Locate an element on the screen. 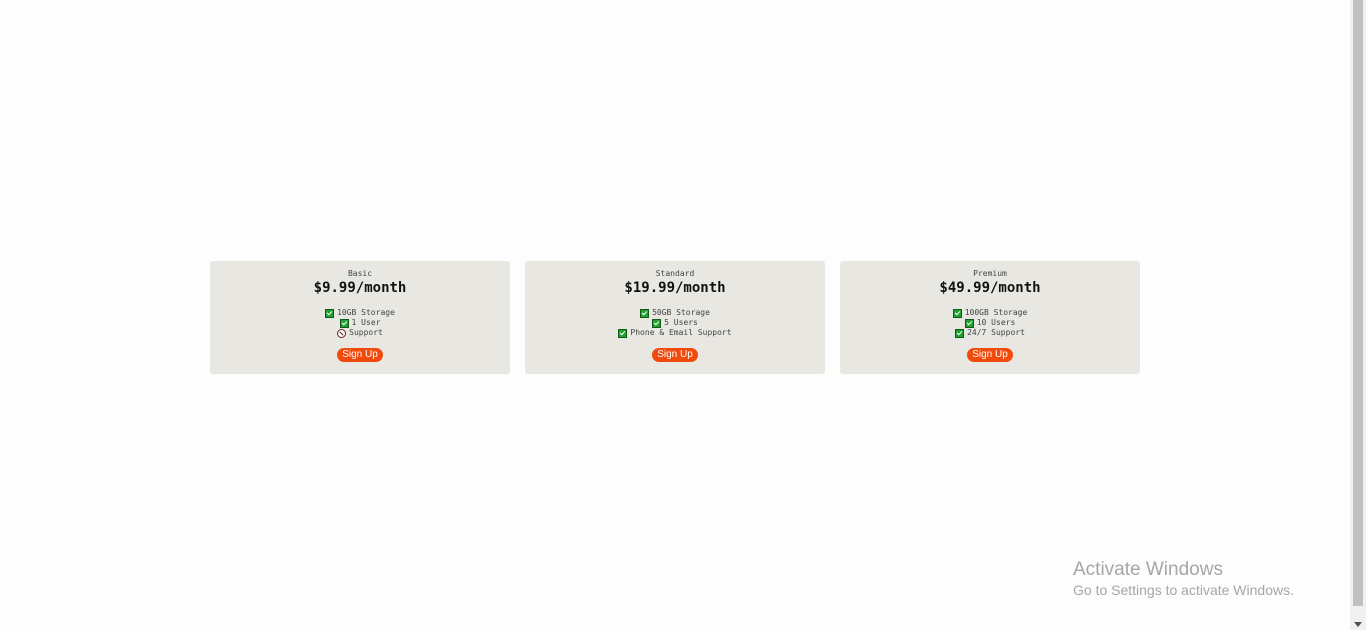  feature-item: 10 Users is located at coordinates (990, 323).